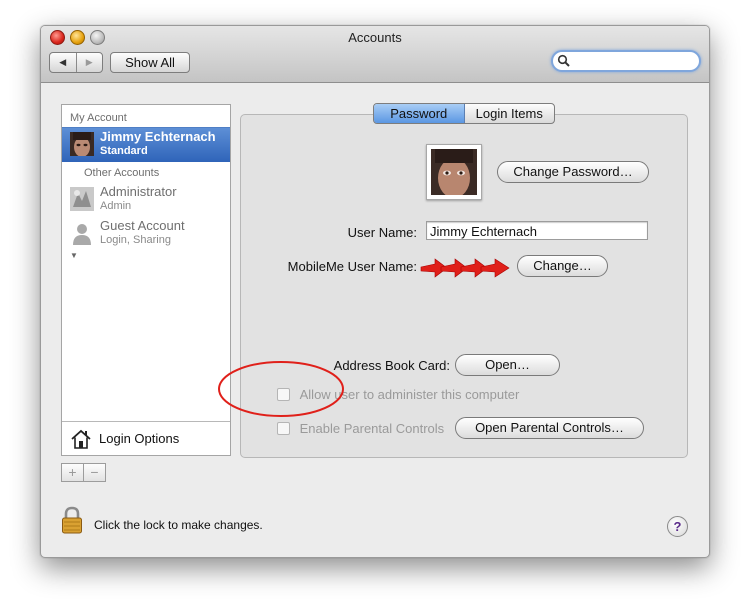 The height and width of the screenshot is (611, 748). I want to click on add-account-button: +, so click(73, 472).